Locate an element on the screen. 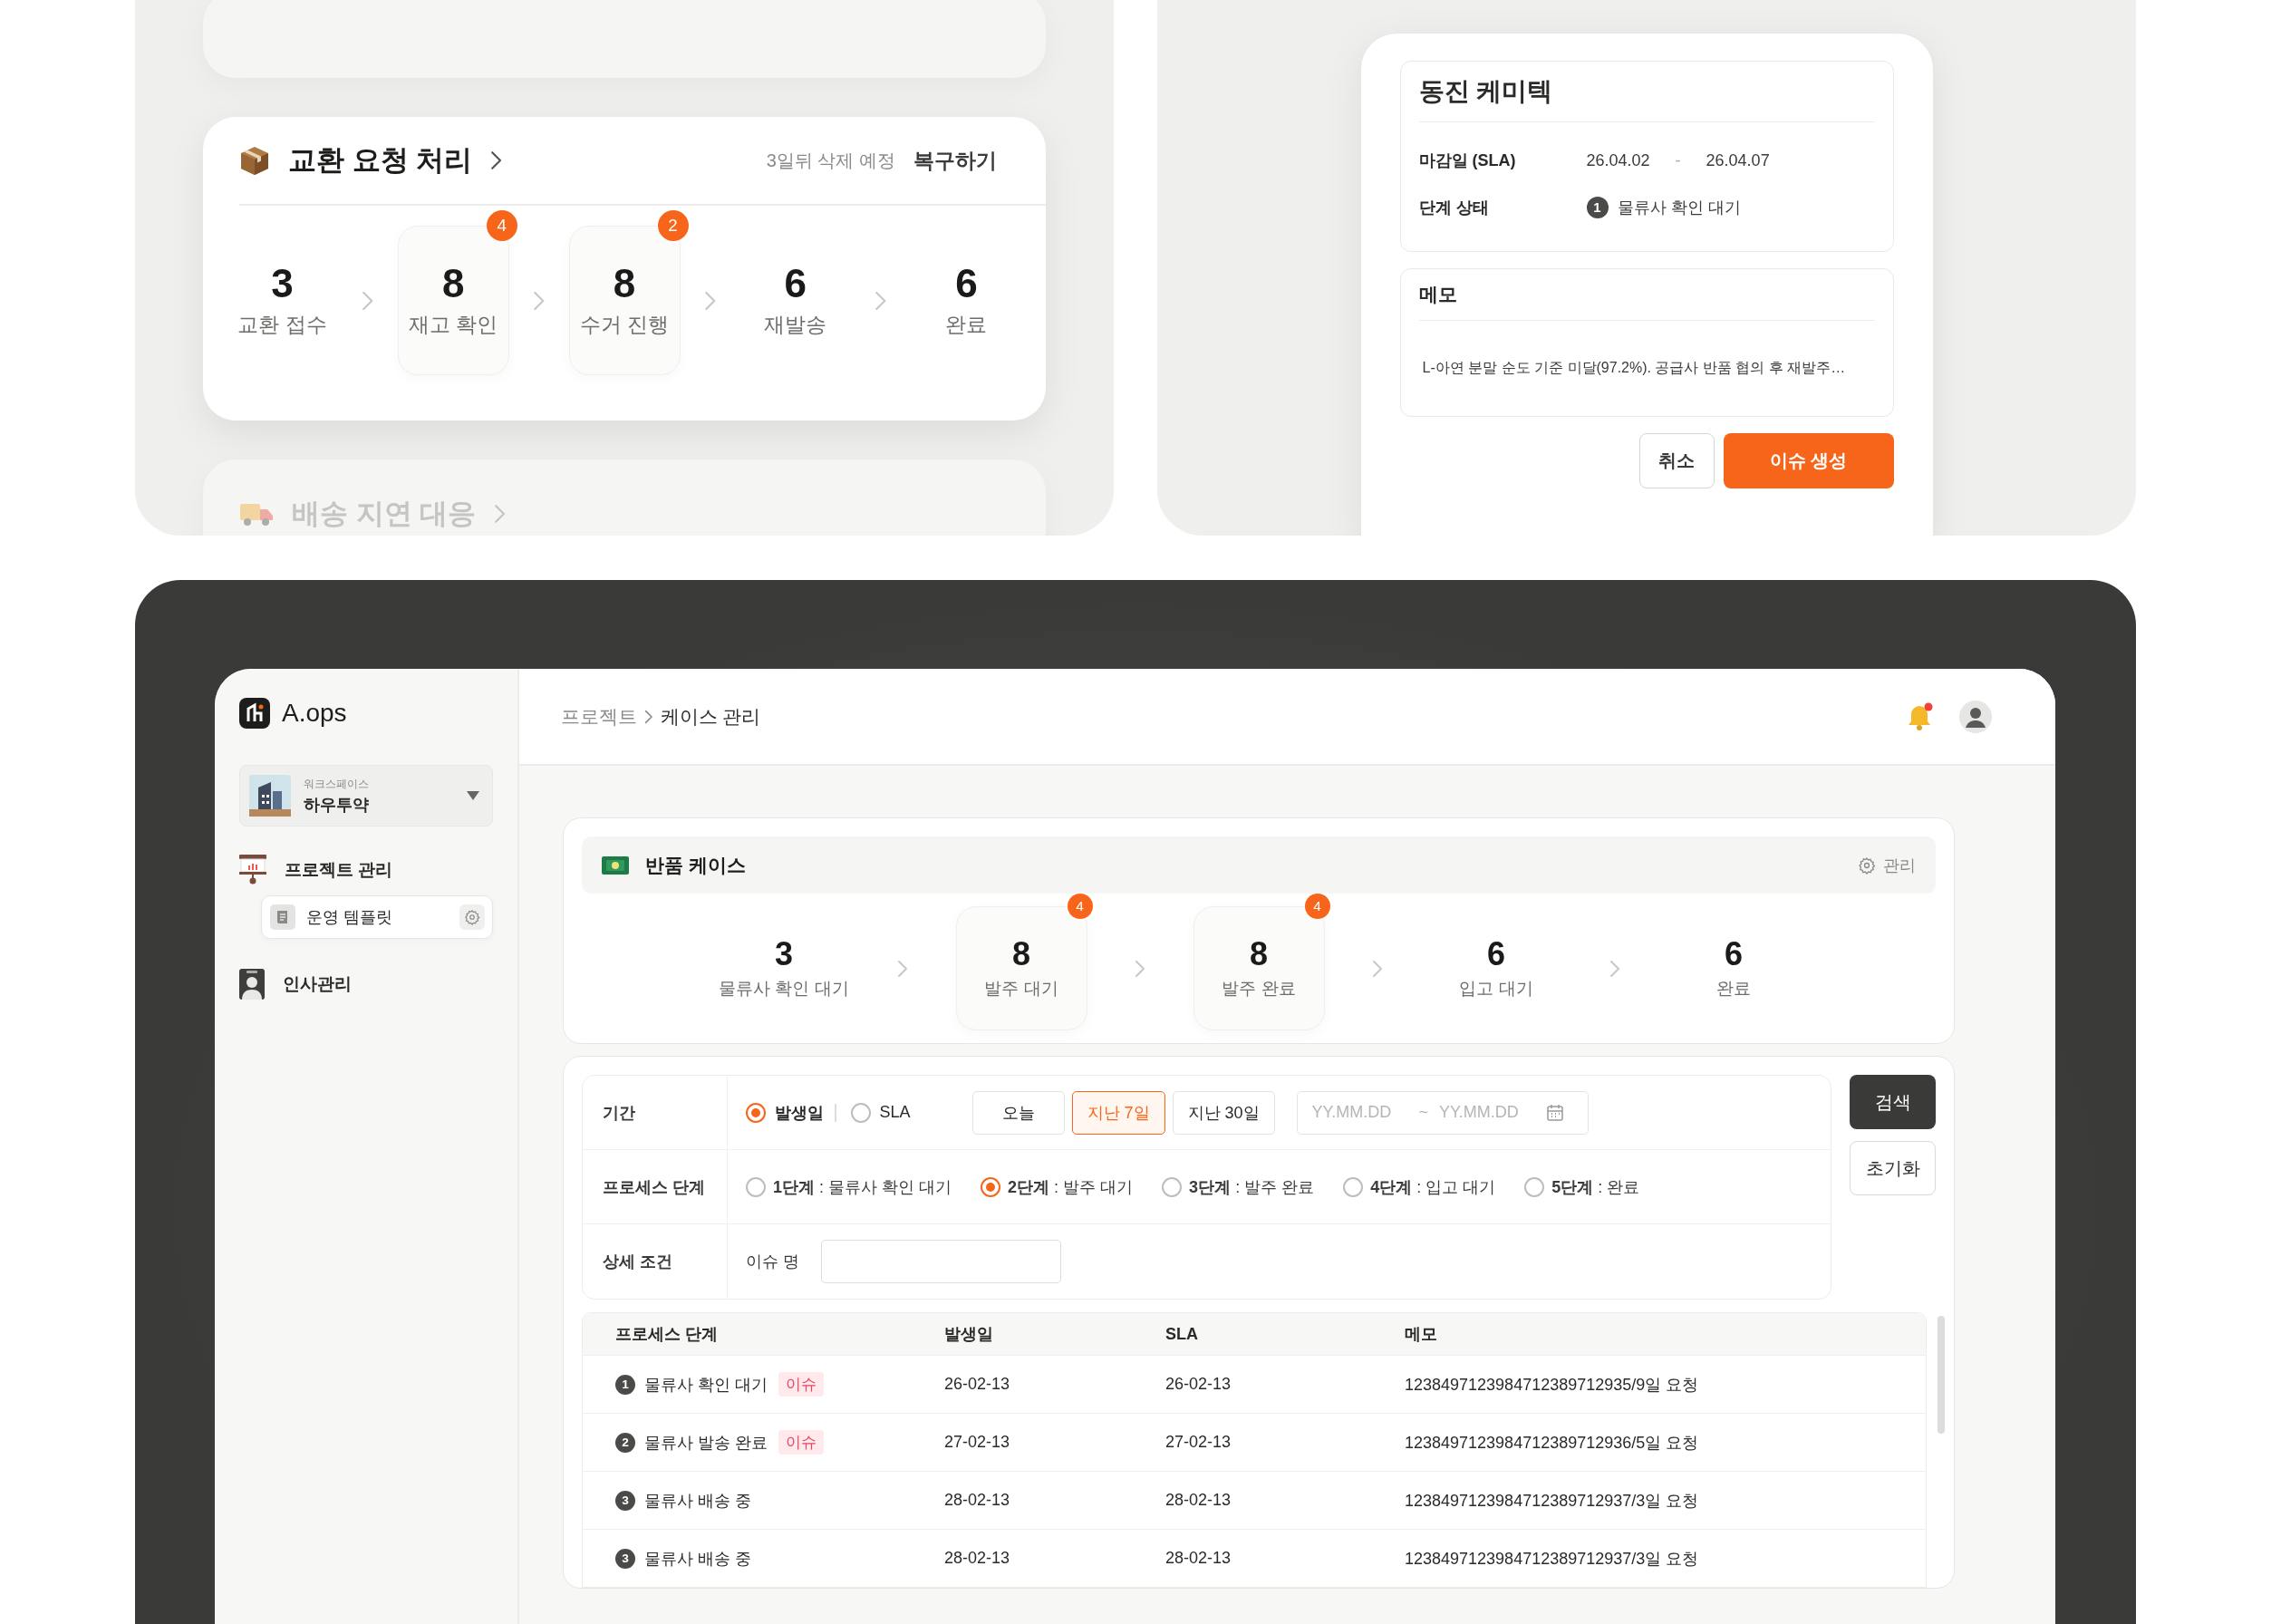 The image size is (2271, 1624). scrollbar-thumb is located at coordinates (1942, 1375).